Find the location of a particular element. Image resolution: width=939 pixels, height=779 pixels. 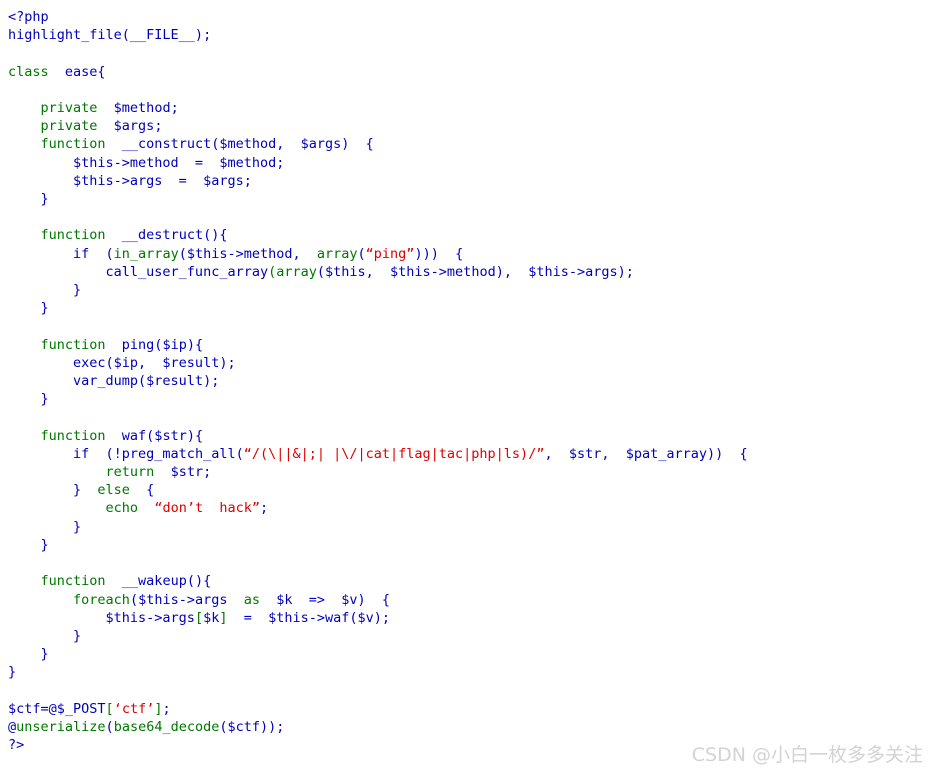

code-line: class ease{ is located at coordinates (57, 72).